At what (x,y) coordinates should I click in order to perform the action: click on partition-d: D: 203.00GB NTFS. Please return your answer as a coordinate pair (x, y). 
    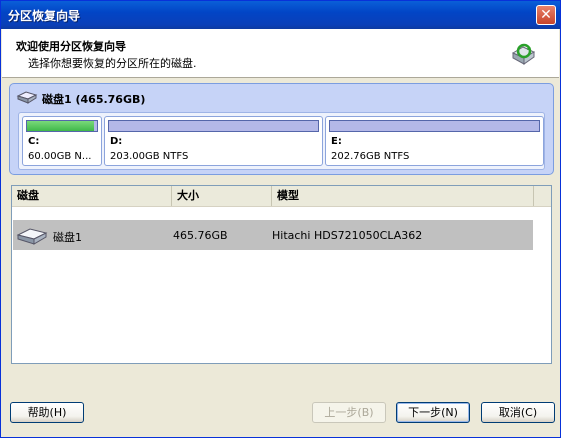
    Looking at the image, I should click on (213, 141).